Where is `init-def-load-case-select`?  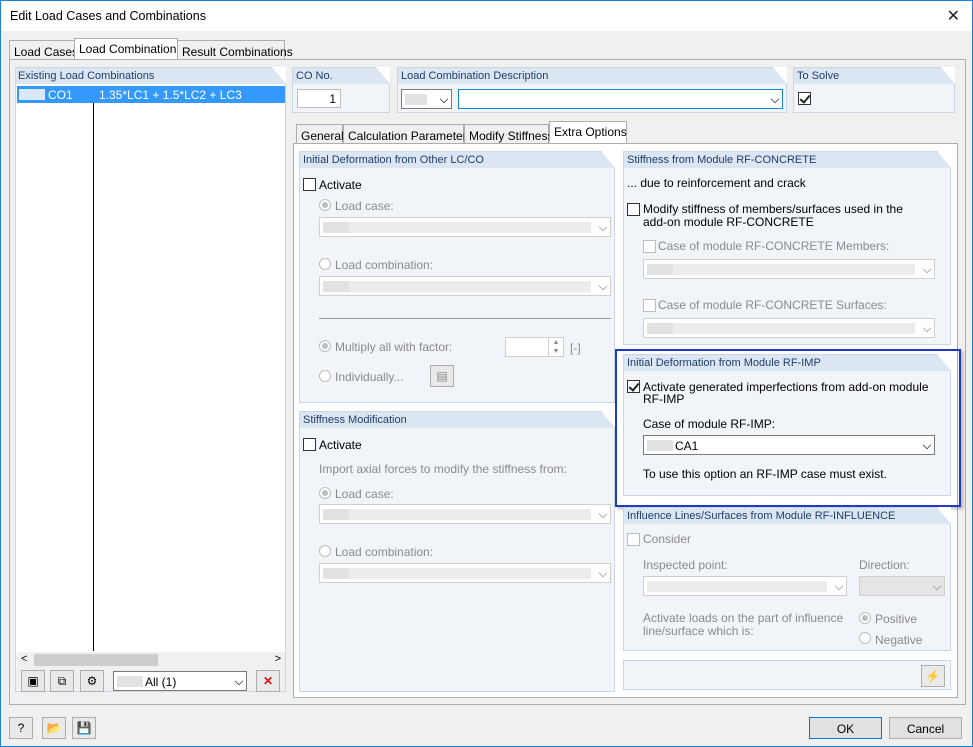
init-def-load-case-select is located at coordinates (465, 227).